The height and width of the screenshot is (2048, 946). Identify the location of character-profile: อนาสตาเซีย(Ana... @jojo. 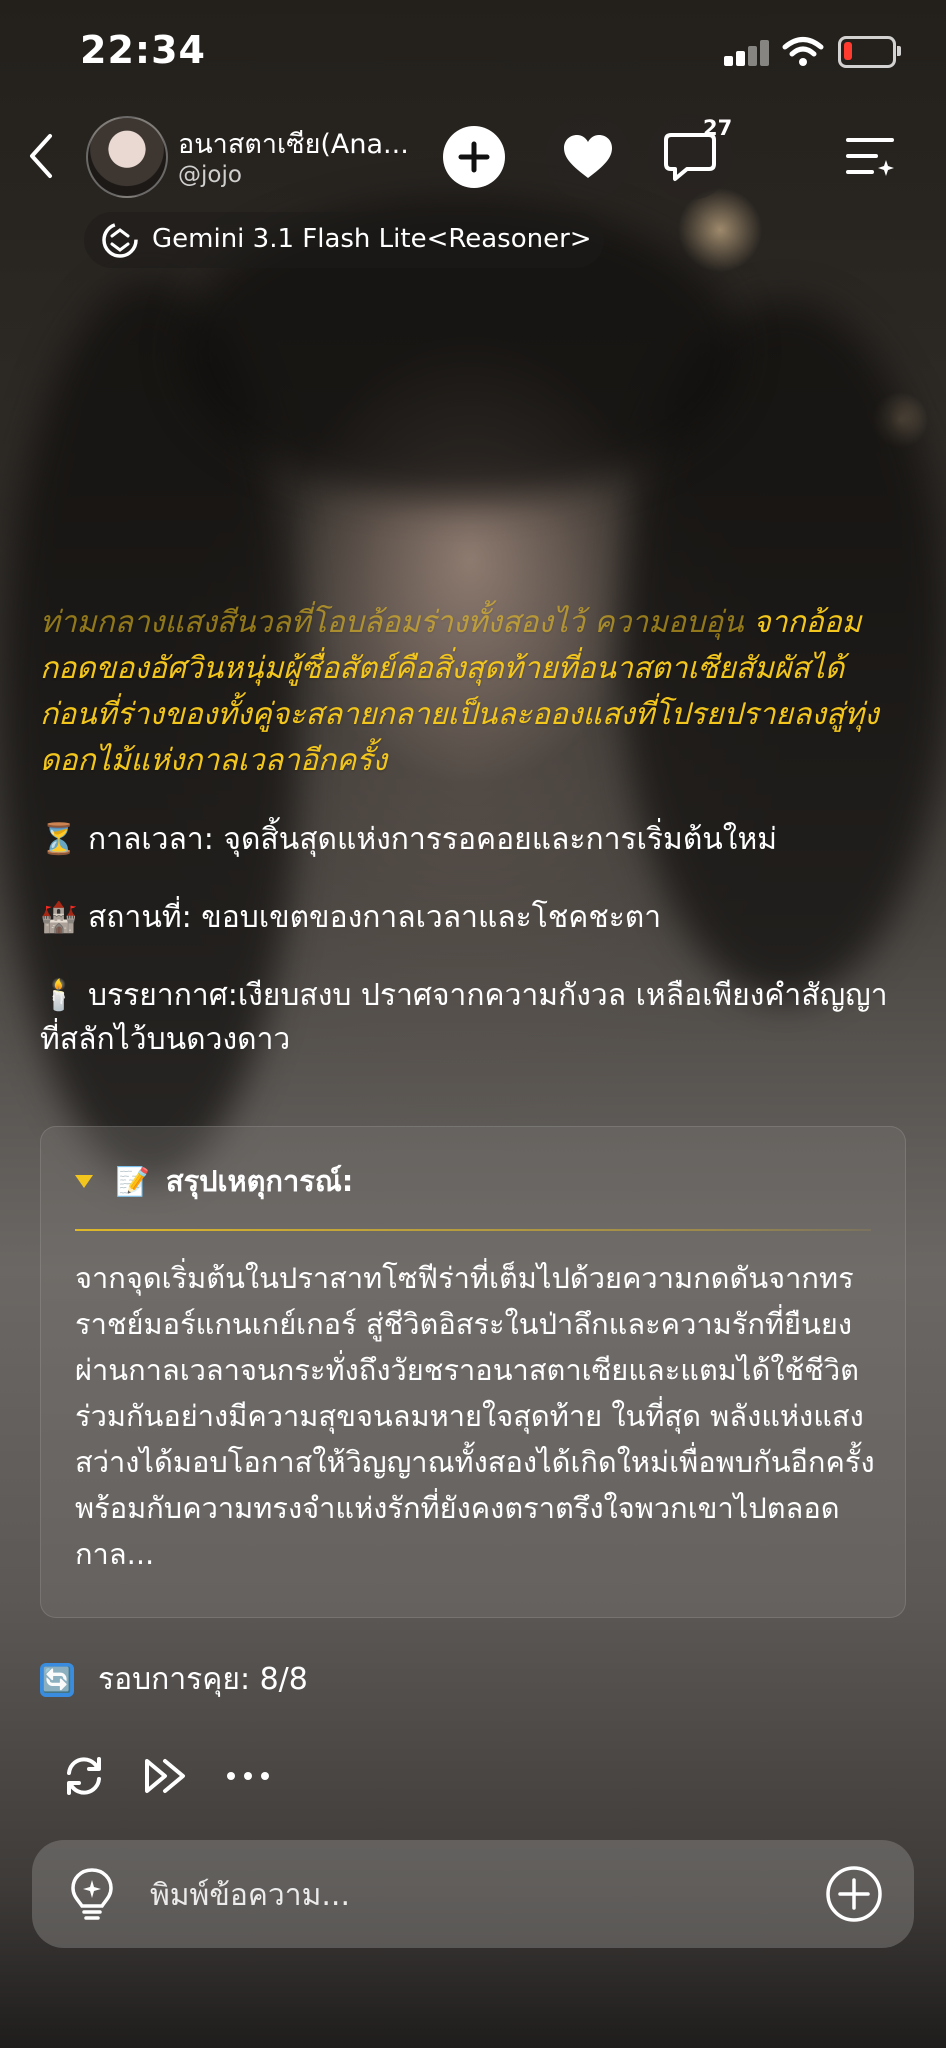
(250, 156).